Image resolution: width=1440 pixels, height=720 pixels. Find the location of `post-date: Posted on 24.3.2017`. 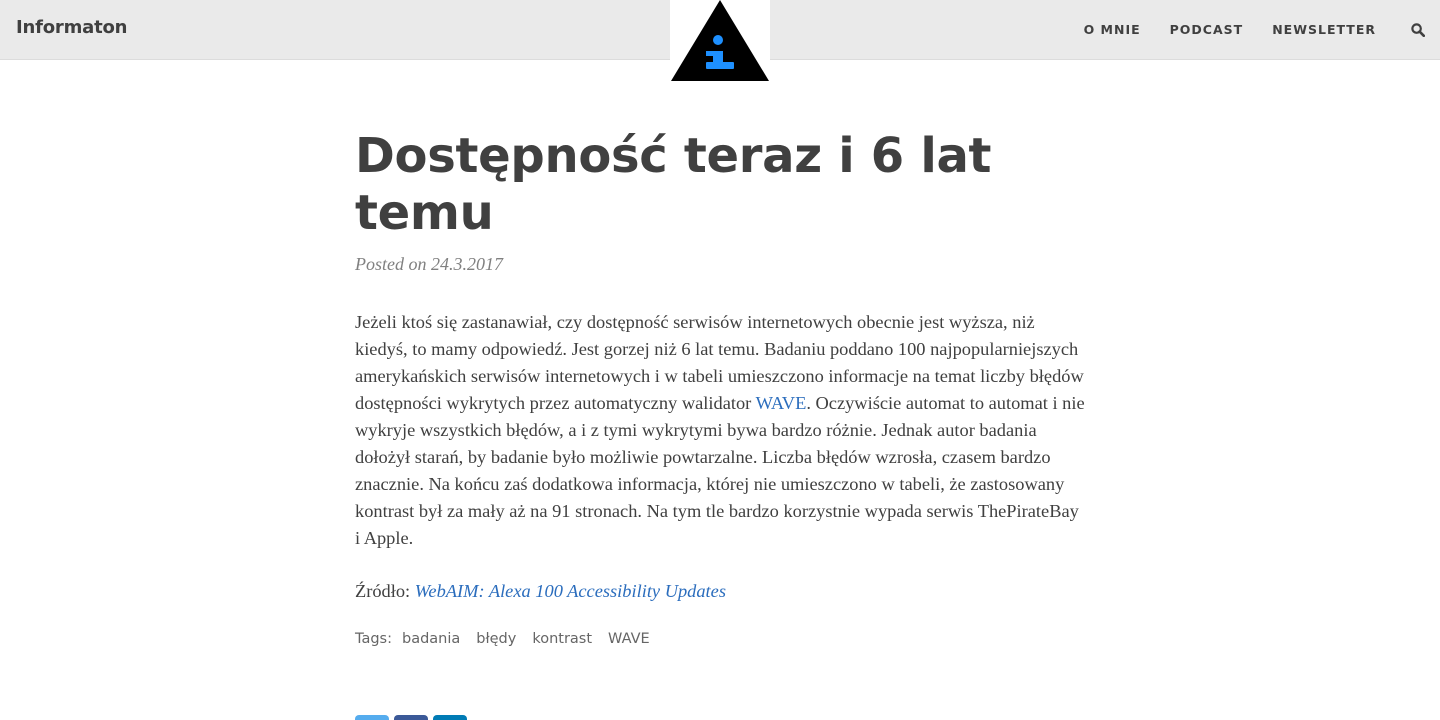

post-date: Posted on 24.3.2017 is located at coordinates (429, 264).